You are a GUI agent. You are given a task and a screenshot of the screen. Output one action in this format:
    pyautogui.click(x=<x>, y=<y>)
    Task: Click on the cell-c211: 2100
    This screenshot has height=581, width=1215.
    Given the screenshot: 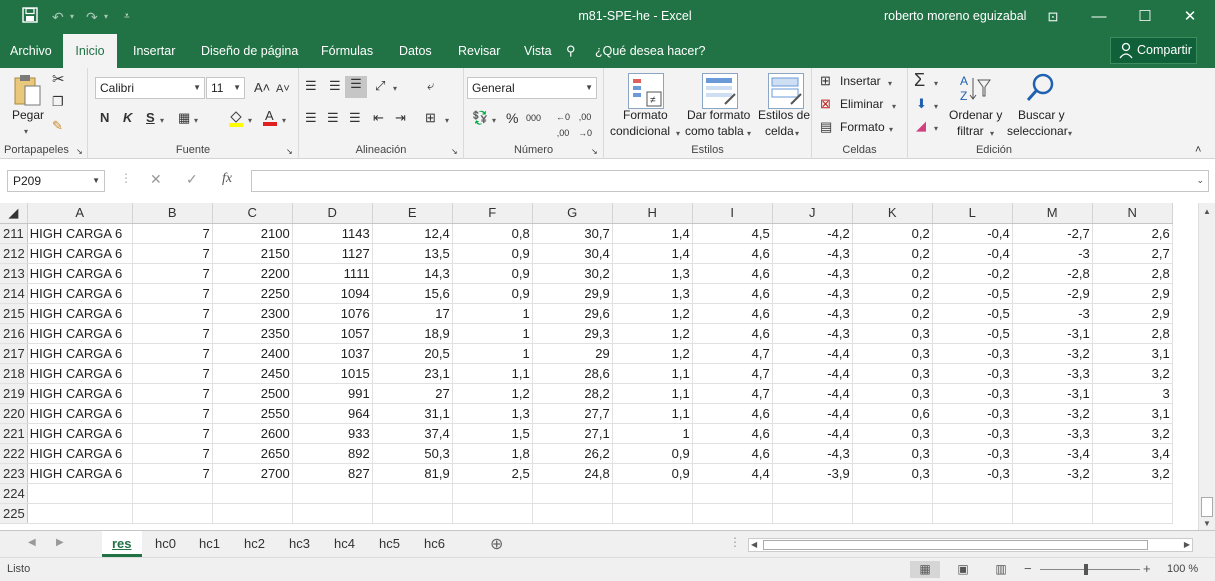 What is the action you would take?
    pyautogui.click(x=252, y=233)
    